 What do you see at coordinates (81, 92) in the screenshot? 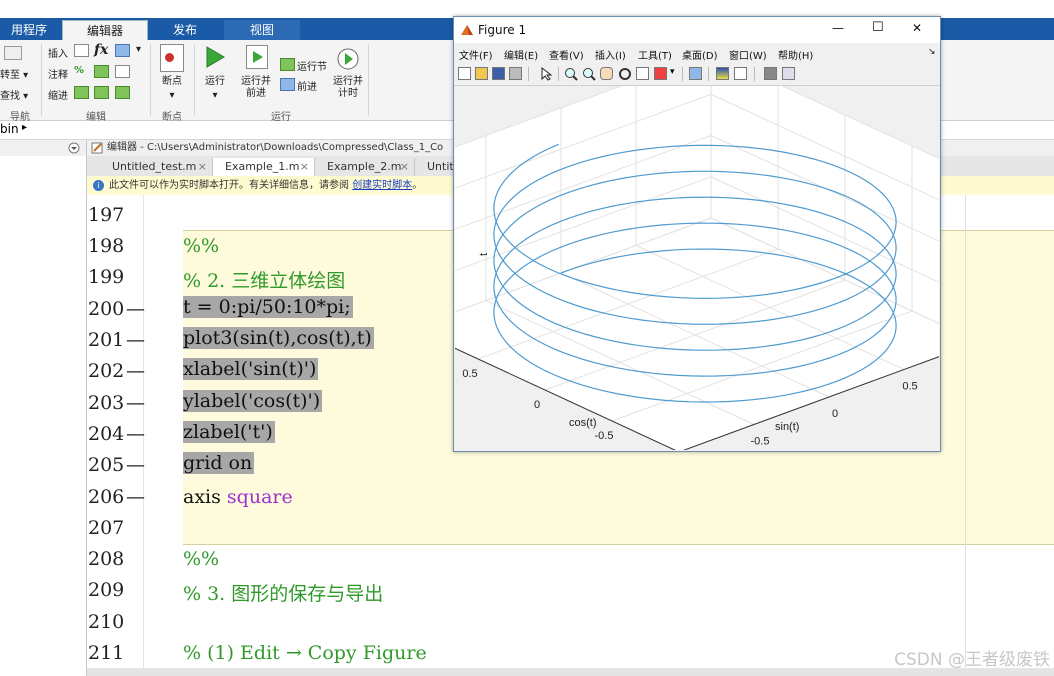
I see `smart-indent-icon` at bounding box center [81, 92].